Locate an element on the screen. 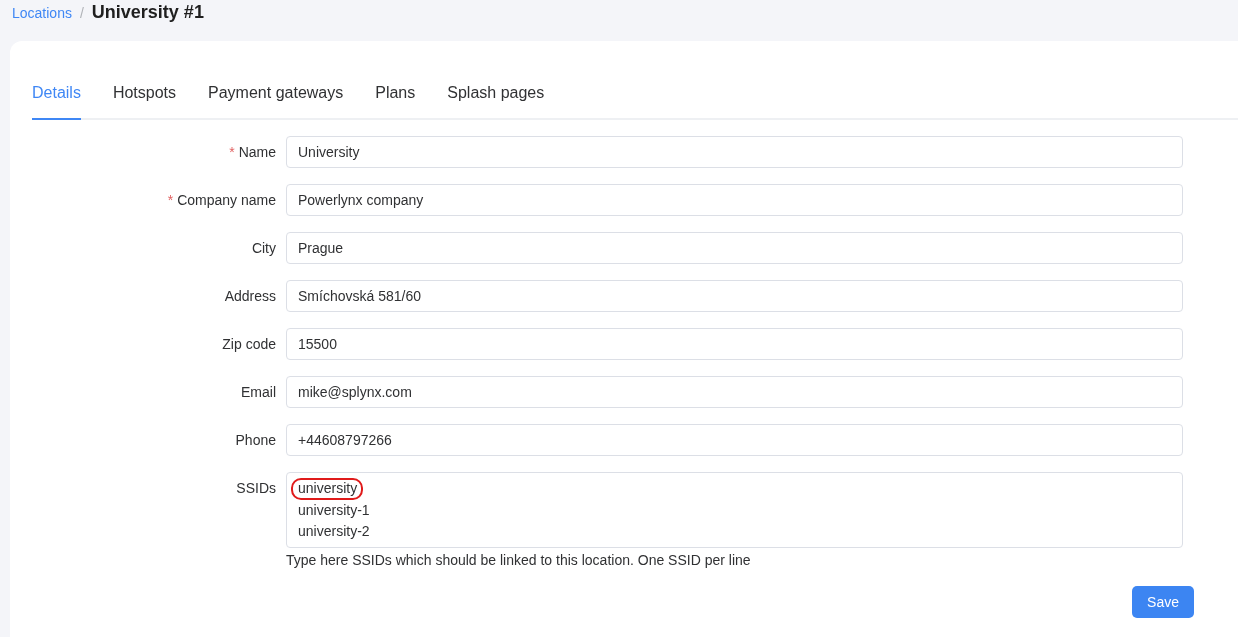 The width and height of the screenshot is (1238, 637). field-label: Address is located at coordinates (250, 296).